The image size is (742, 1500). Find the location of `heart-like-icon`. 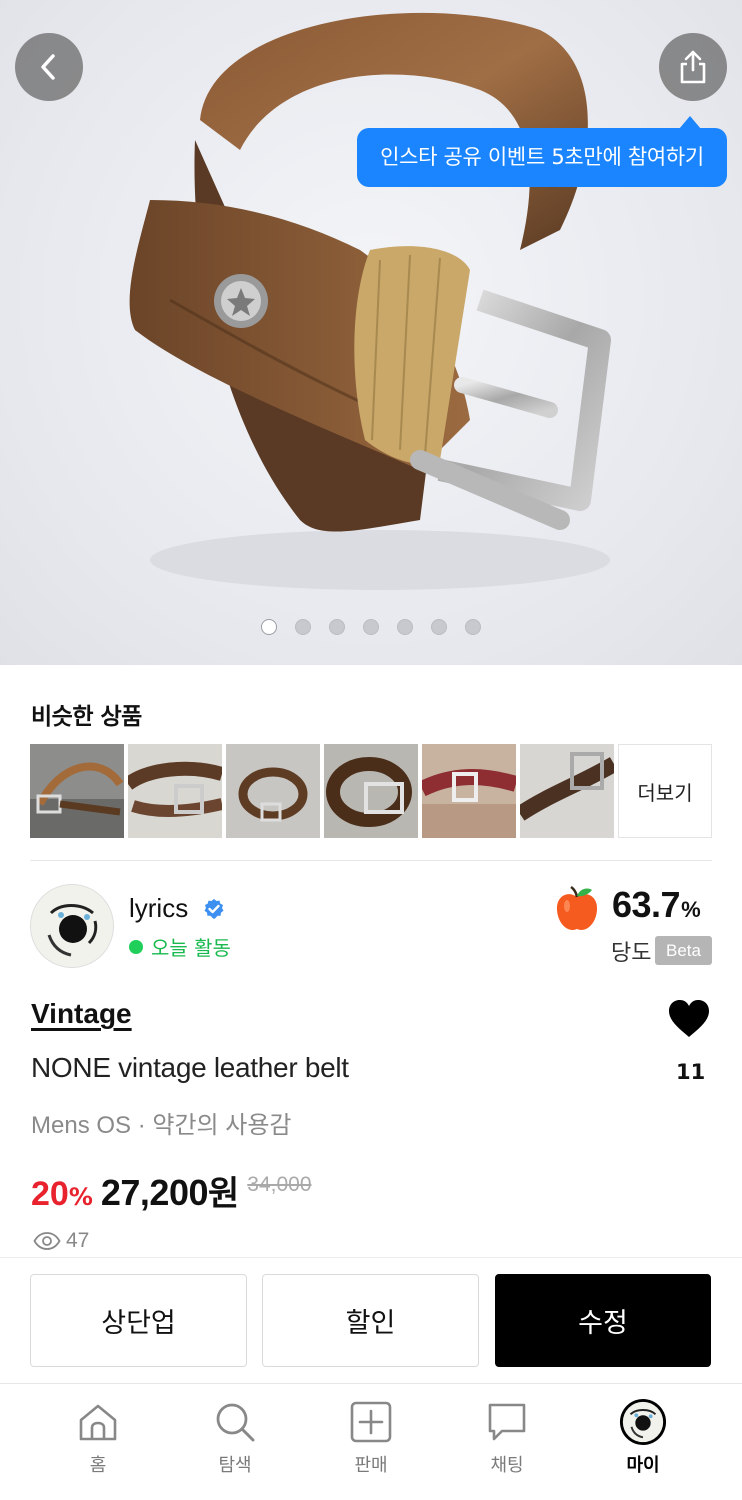

heart-like-icon is located at coordinates (689, 1019).